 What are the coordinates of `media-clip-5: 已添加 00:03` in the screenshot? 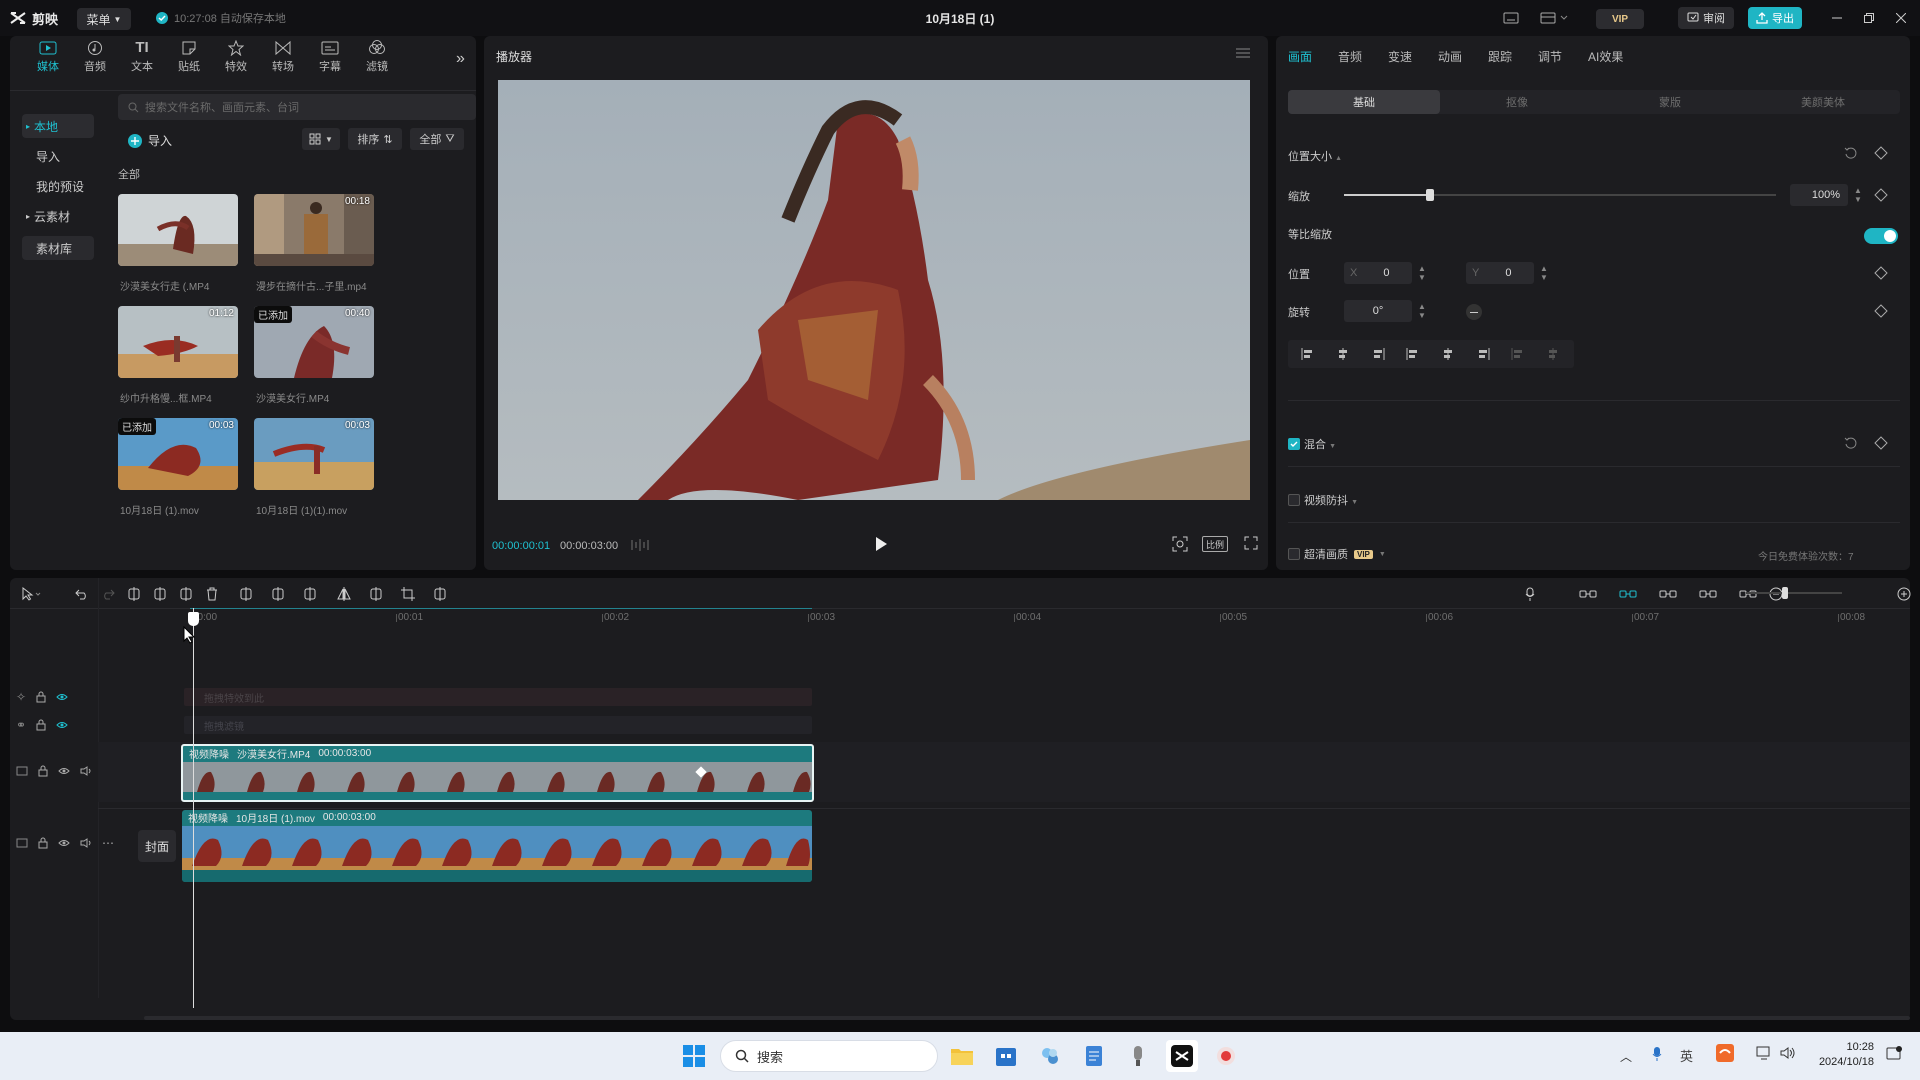 It's located at (178, 454).